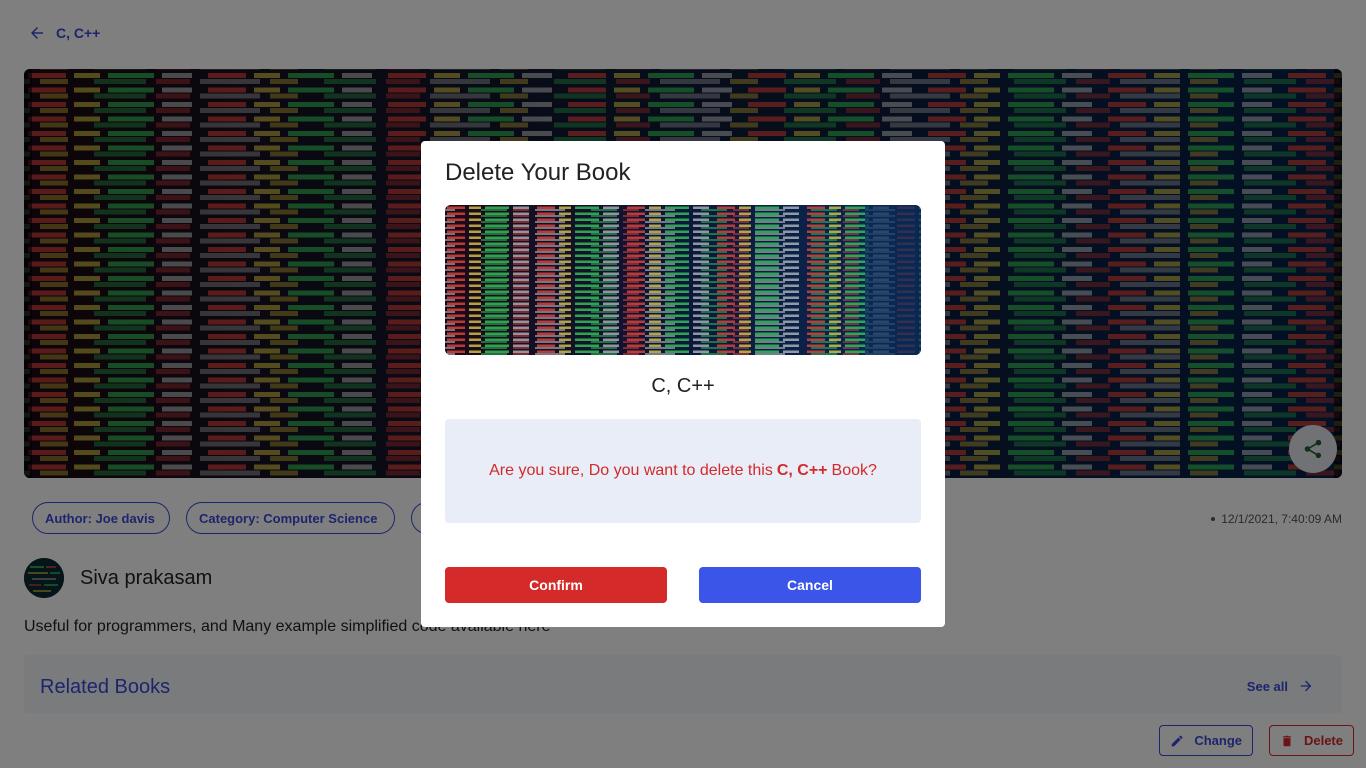 The height and width of the screenshot is (768, 1366). What do you see at coordinates (556, 585) in the screenshot?
I see `confirm-button: Confirm` at bounding box center [556, 585].